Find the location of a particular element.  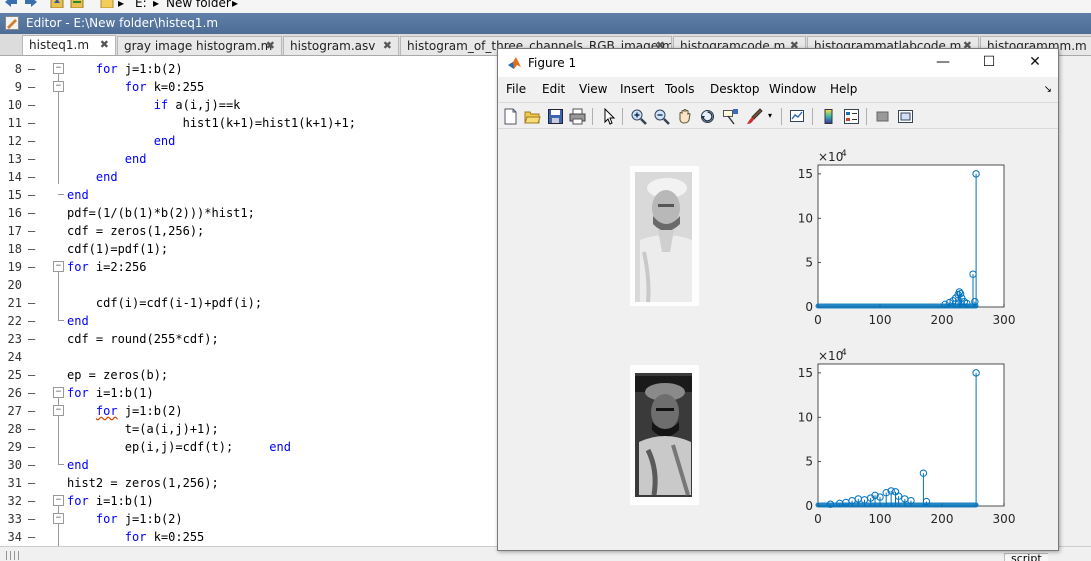

link-plot-icon is located at coordinates (797, 116).